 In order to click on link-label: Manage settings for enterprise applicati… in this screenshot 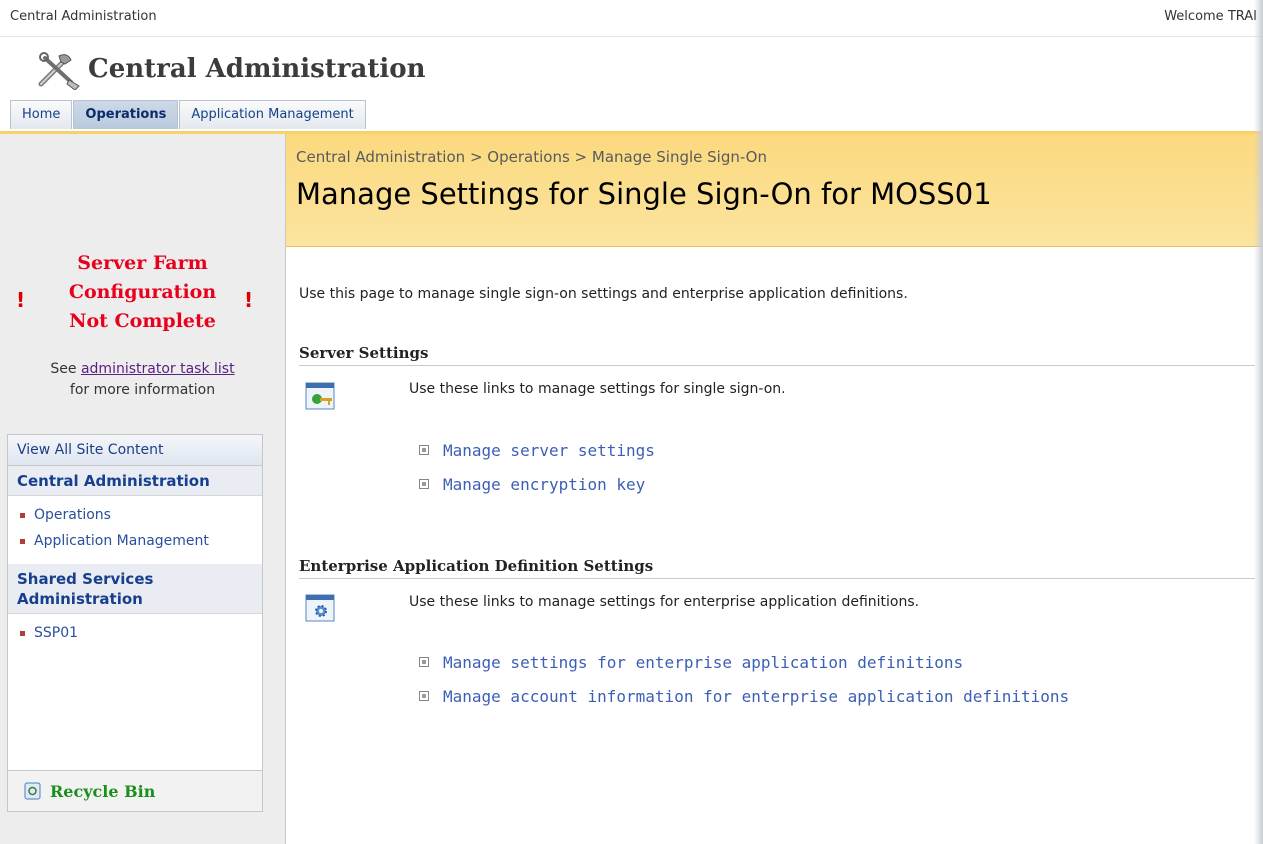, I will do `click(703, 662)`.